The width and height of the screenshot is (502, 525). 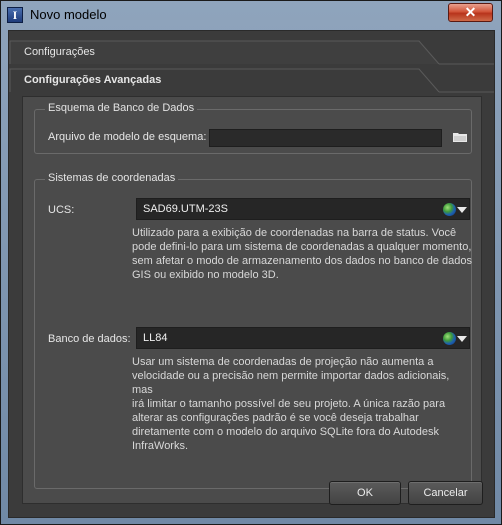 I want to click on tab-configuracoes-avancadas: Configurações Avançadas, so click(x=251, y=79).